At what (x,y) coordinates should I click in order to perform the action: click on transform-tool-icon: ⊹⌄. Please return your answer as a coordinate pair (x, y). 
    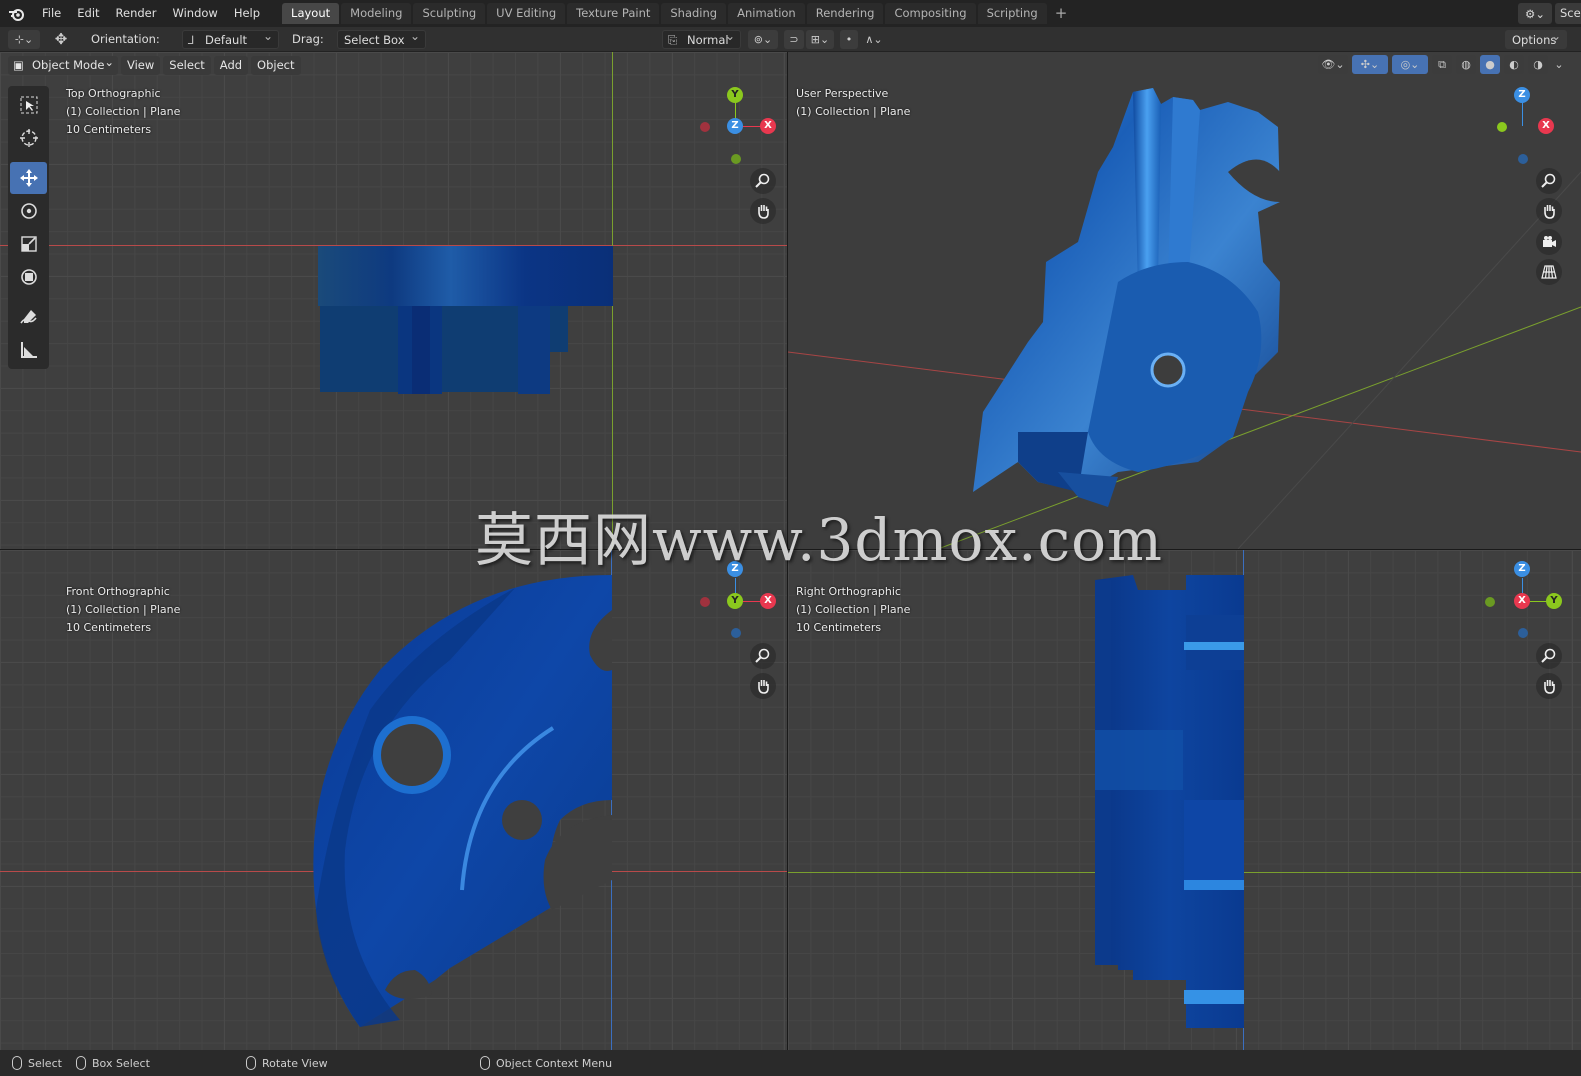
    Looking at the image, I should click on (24, 39).